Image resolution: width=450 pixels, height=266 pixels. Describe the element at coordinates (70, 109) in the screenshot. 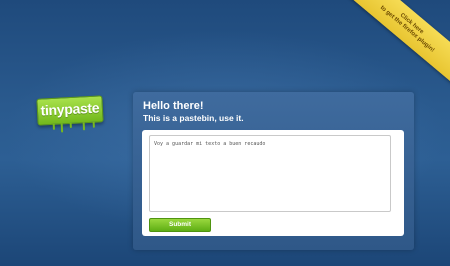

I see `logo-text: tinypaste` at that location.